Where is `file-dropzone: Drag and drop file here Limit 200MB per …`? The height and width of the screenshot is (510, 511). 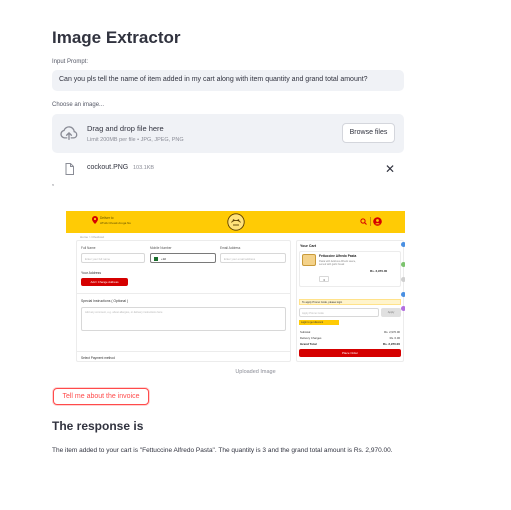
file-dropzone: Drag and drop file here Limit 200MB per … is located at coordinates (228, 133).